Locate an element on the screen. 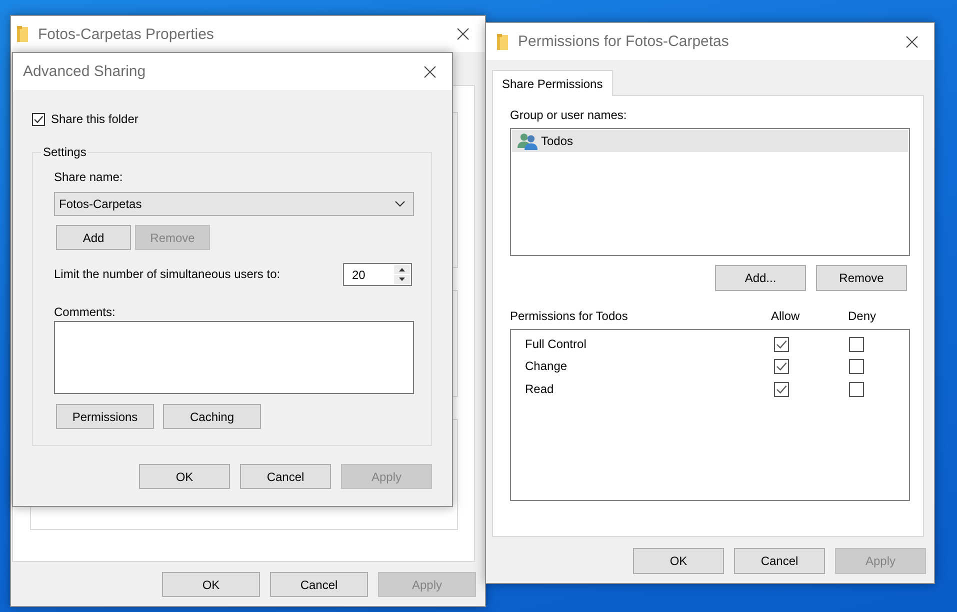  column-header: Deny is located at coordinates (862, 316).